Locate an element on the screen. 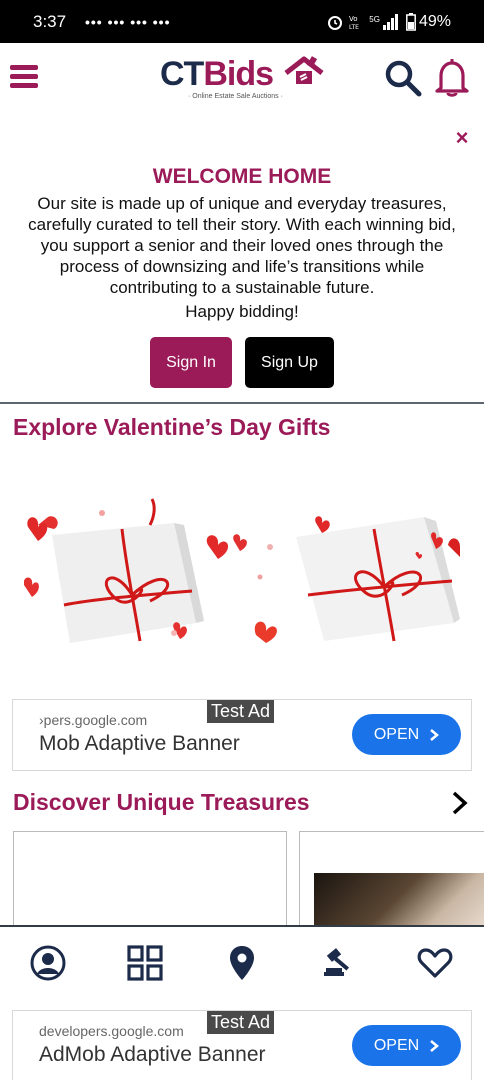 The width and height of the screenshot is (484, 1080). logo-tagline: · Online Estate Sale Auctions · is located at coordinates (235, 96).